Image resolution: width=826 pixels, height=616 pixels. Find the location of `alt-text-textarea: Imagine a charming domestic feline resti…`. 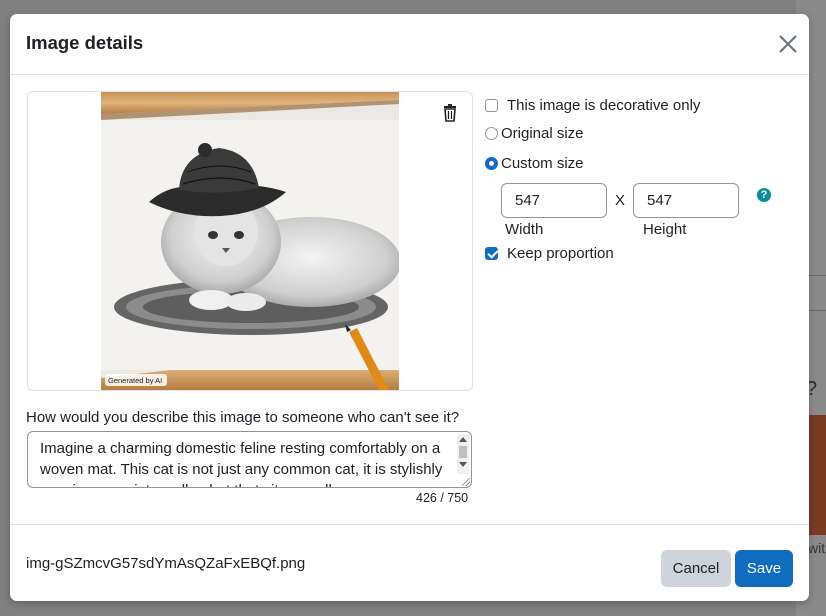

alt-text-textarea: Imagine a charming domestic feline resti… is located at coordinates (249, 459).